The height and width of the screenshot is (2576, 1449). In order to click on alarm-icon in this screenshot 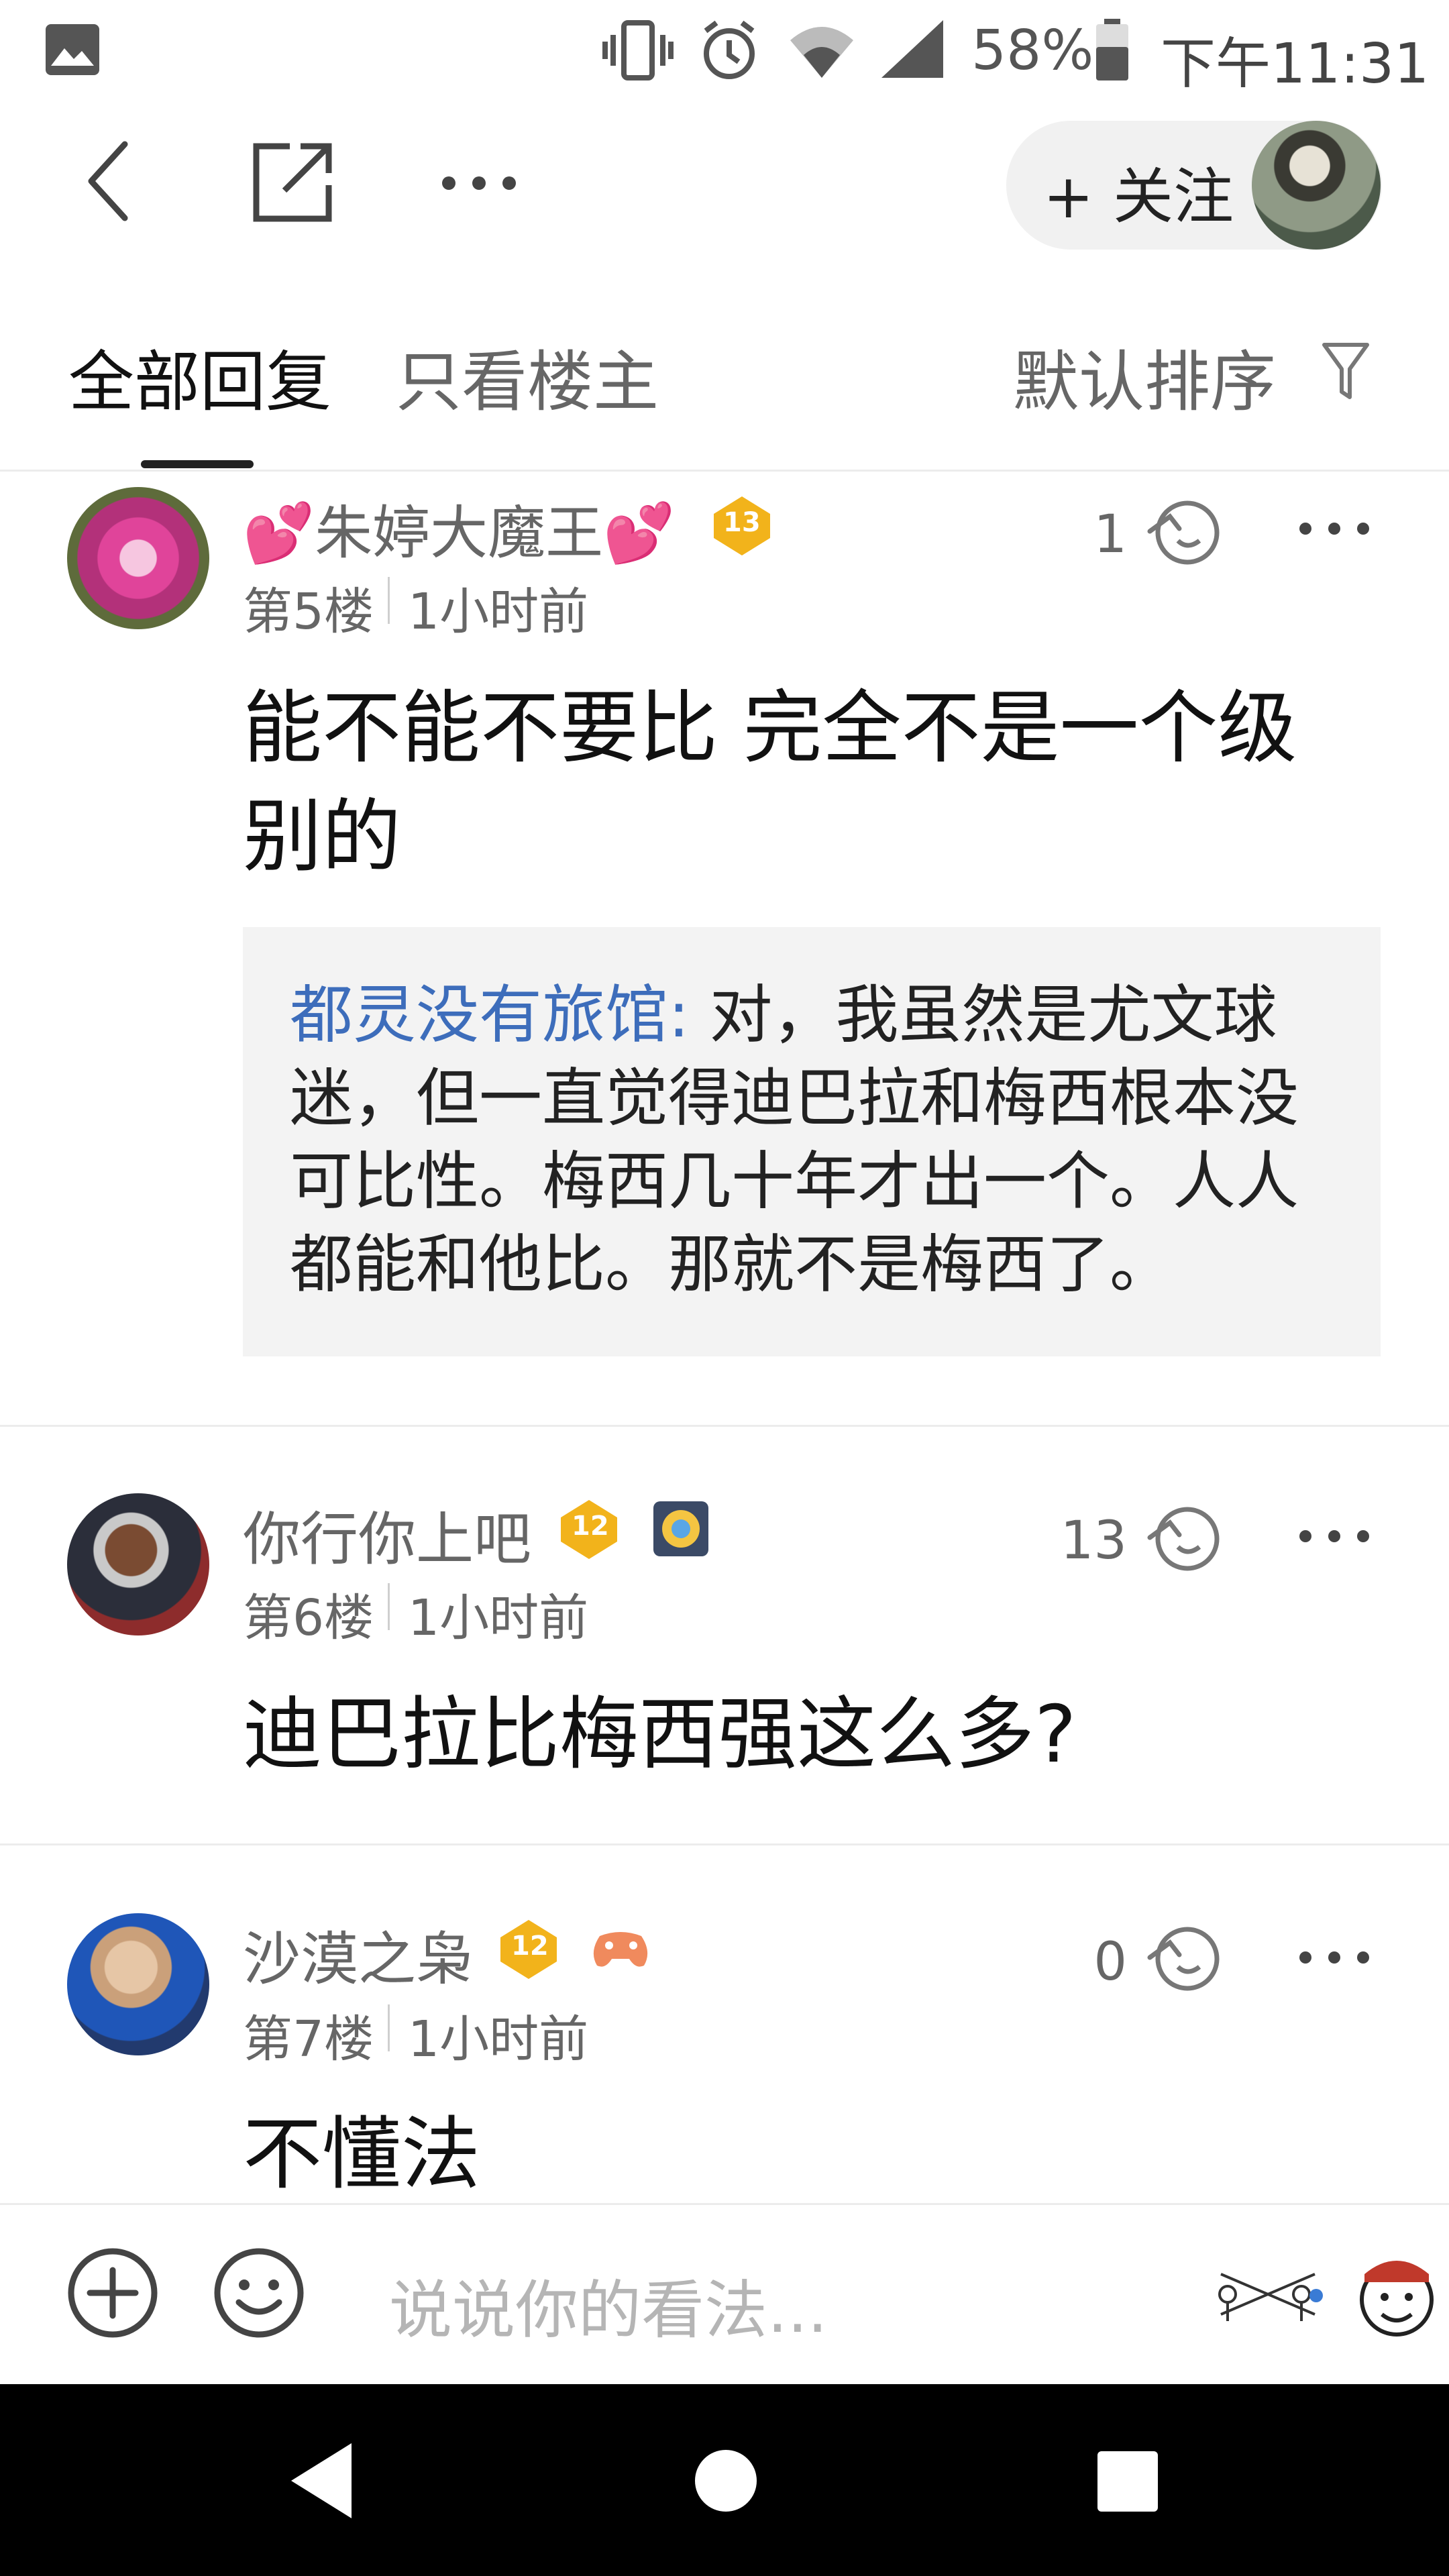, I will do `click(729, 49)`.